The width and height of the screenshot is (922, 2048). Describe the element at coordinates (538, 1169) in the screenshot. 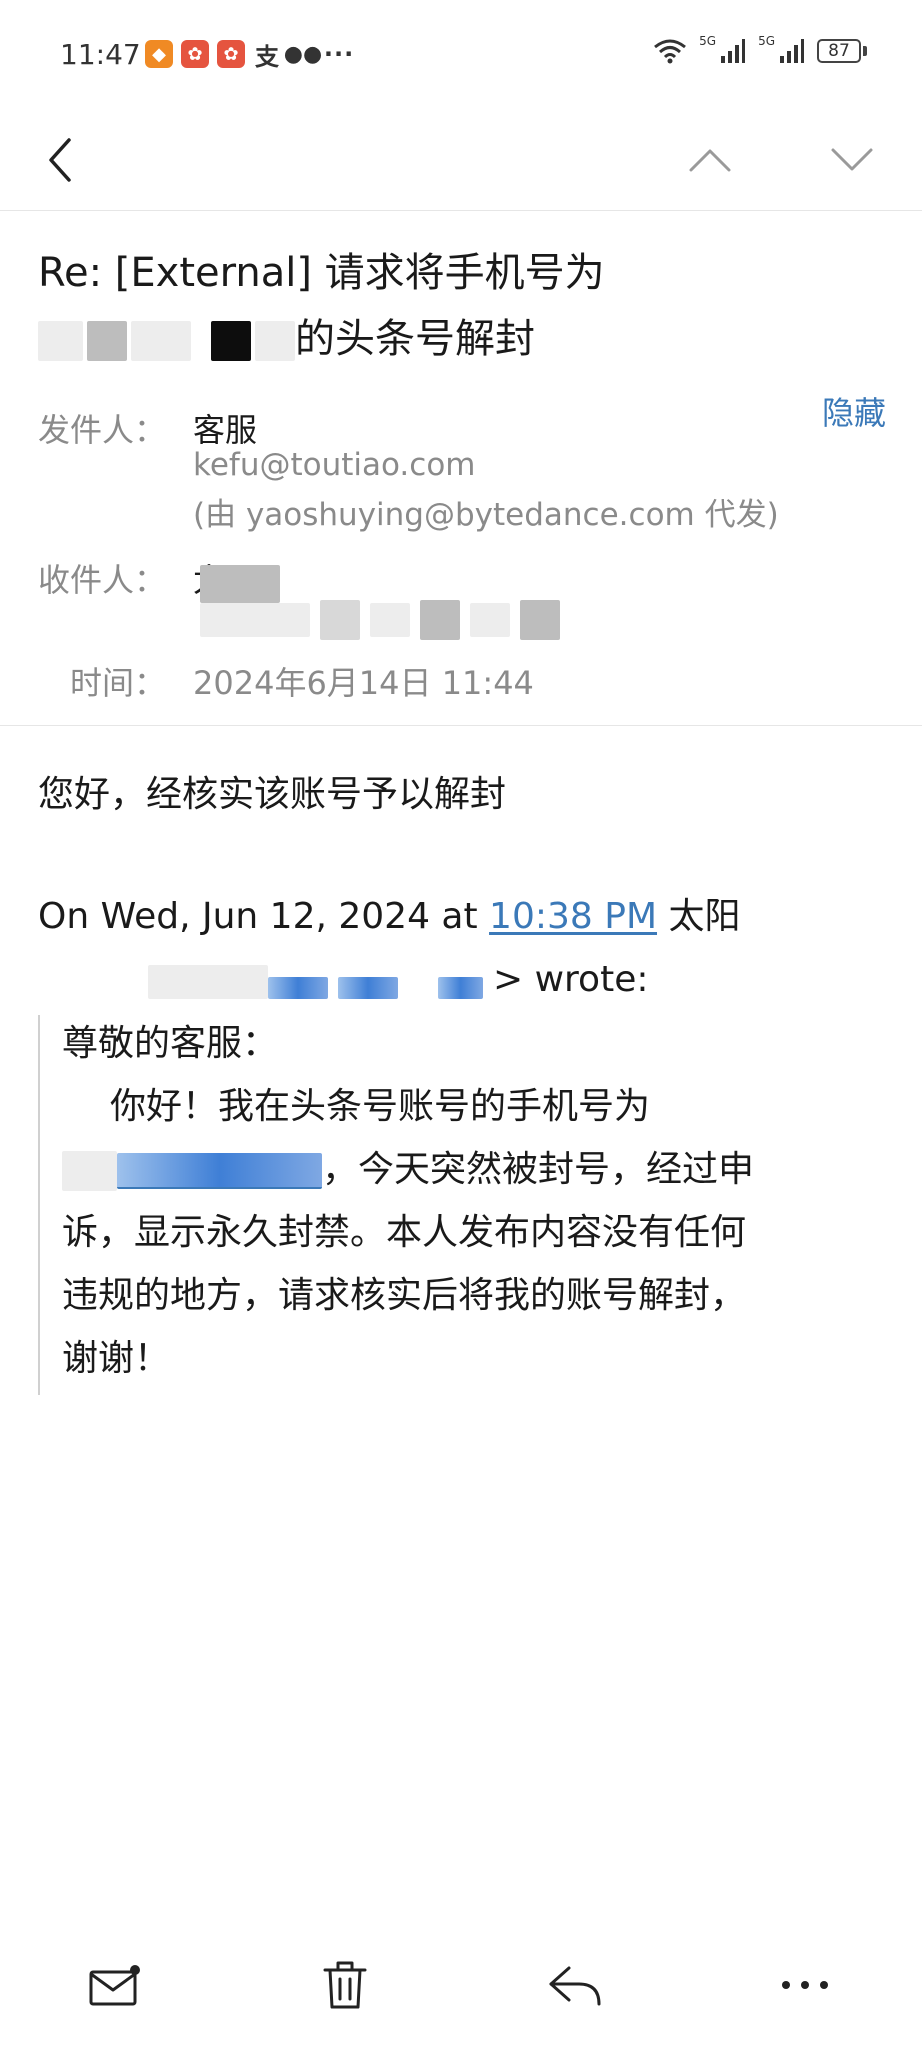

I see `quote-line-suffix: ，今天突然被封号，经过申` at that location.